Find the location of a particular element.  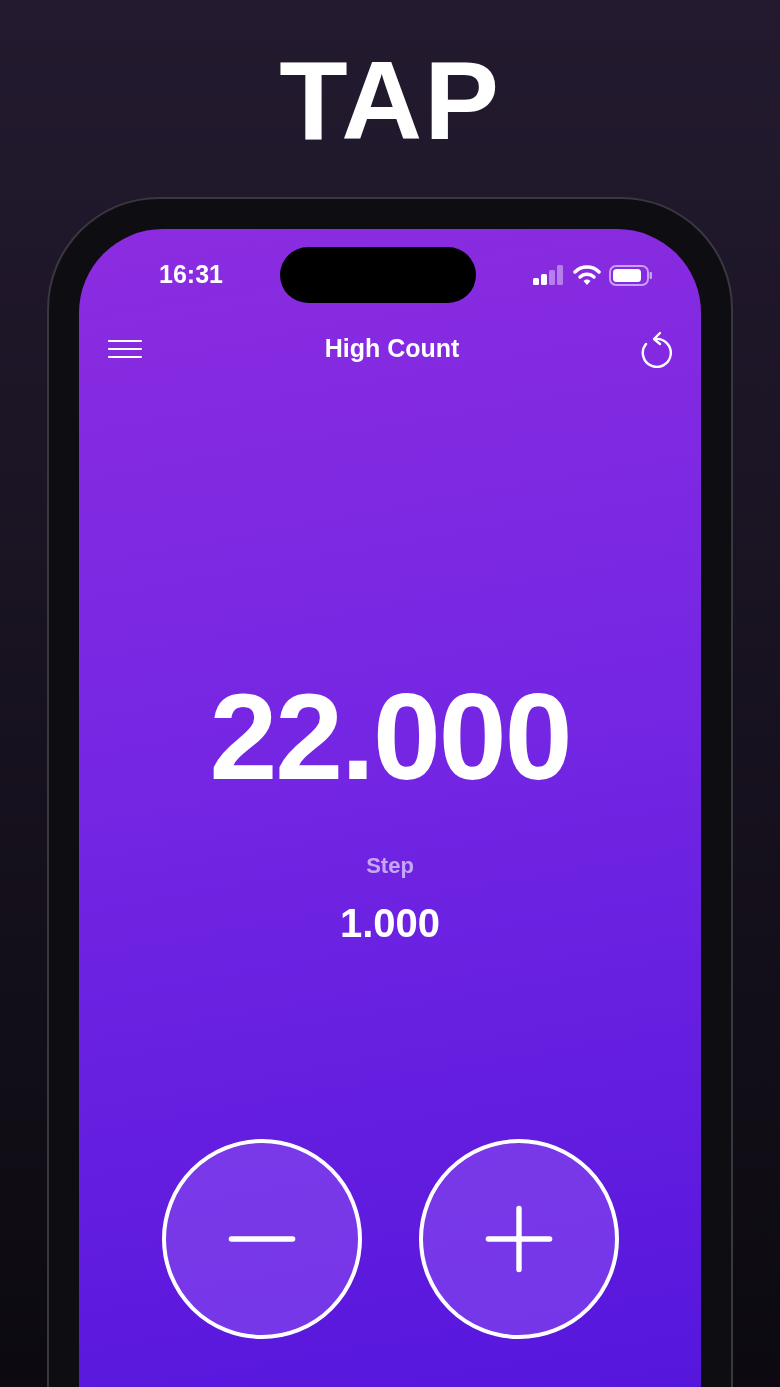

screen-title: High Count is located at coordinates (392, 349).